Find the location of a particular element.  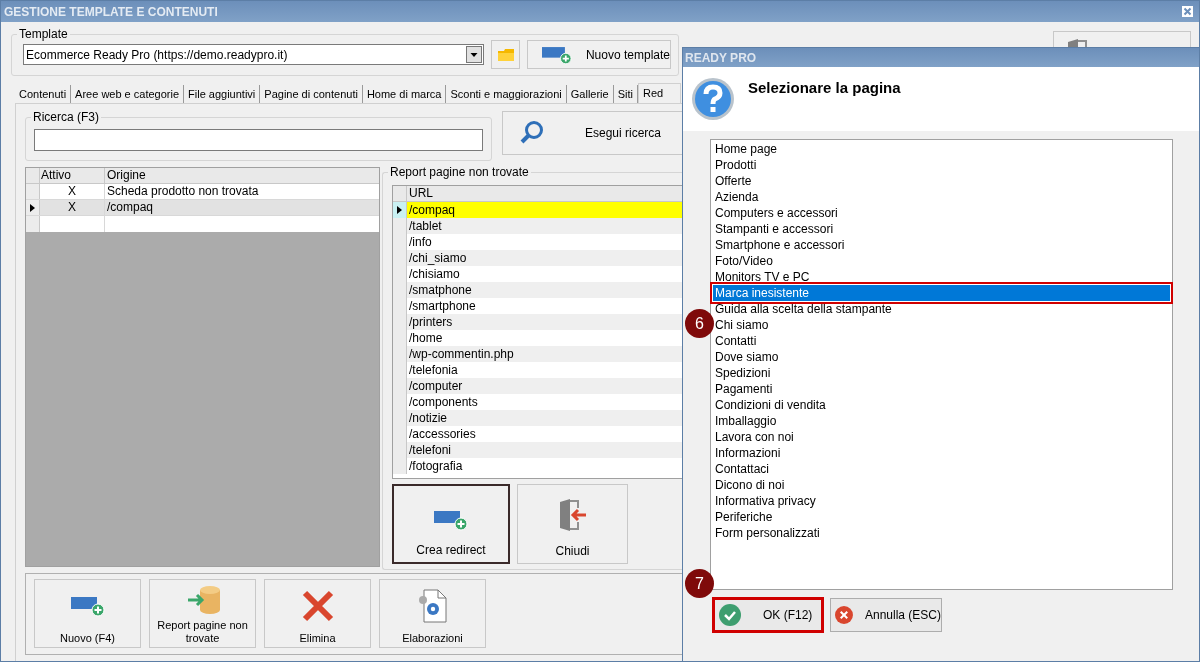

database-icon is located at coordinates (202, 599).